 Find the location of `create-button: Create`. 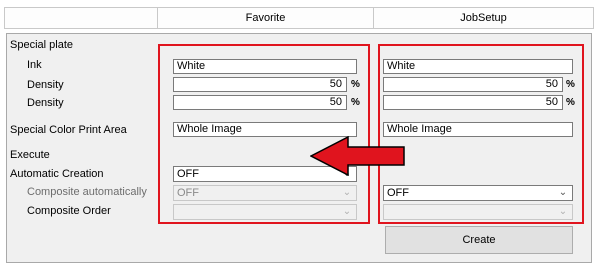

create-button: Create is located at coordinates (479, 240).